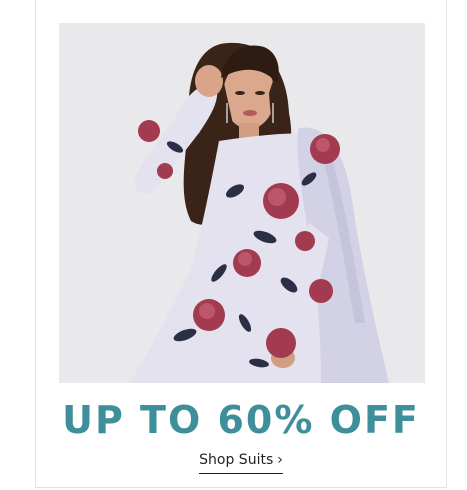 The image size is (467, 490). Describe the element at coordinates (280, 460) in the screenshot. I see `chevron-right-icon: ›` at that location.